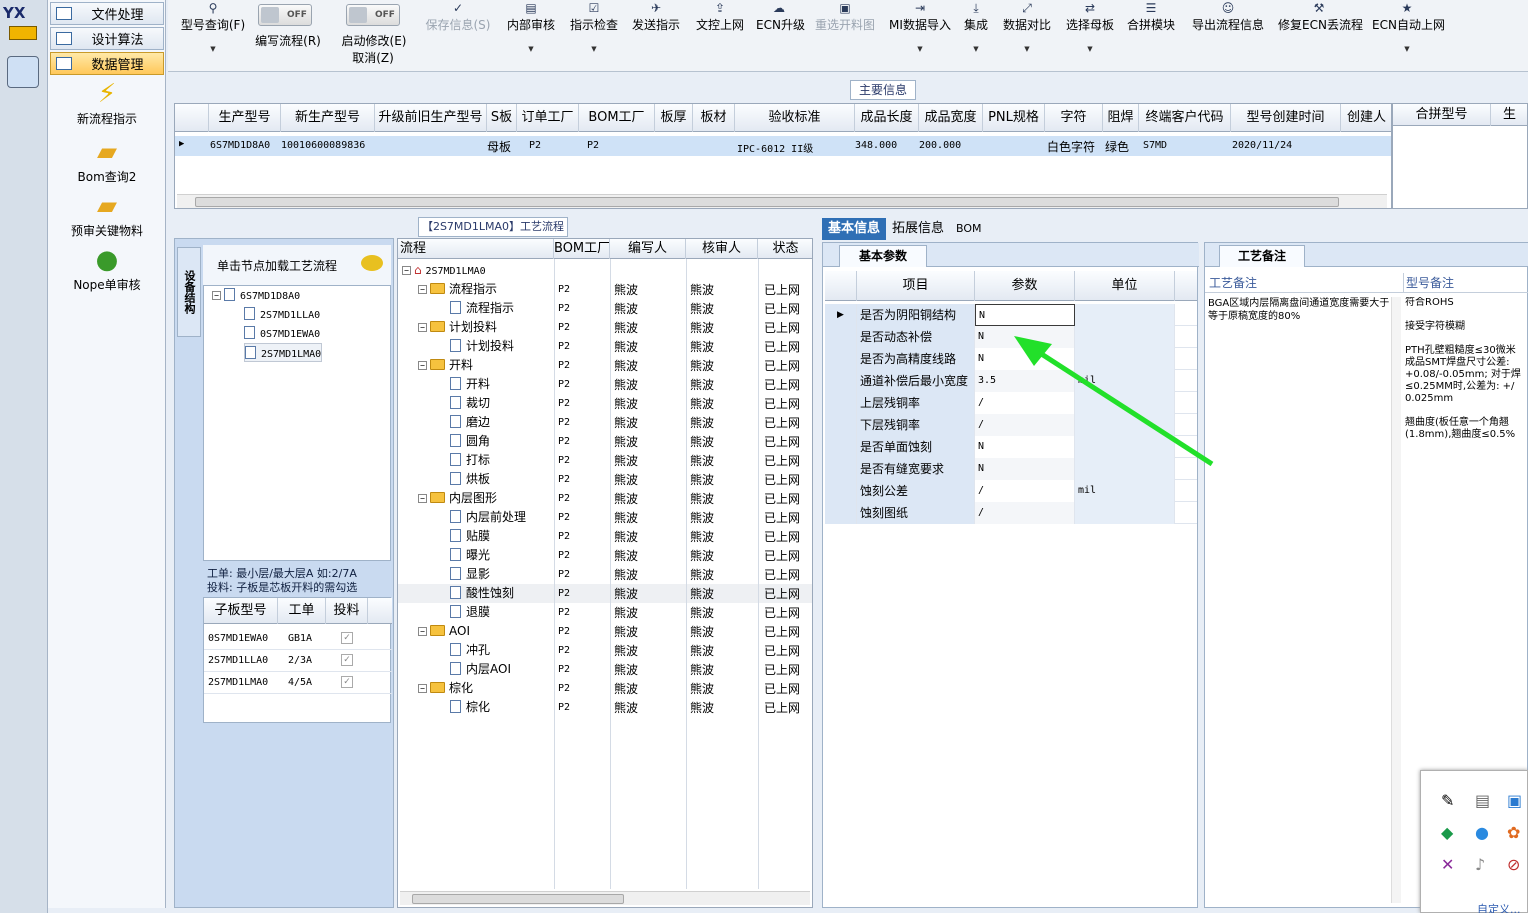  I want to click on col-header: BOM工厂, so click(617, 118).